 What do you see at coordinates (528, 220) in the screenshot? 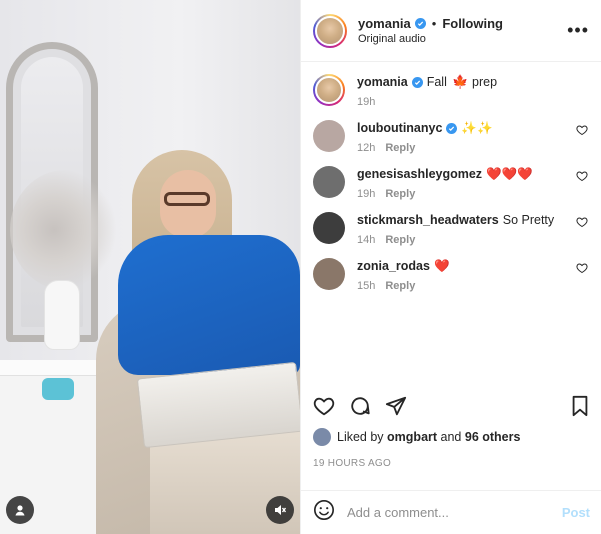
I see `comment-text: So Pretty` at bounding box center [528, 220].